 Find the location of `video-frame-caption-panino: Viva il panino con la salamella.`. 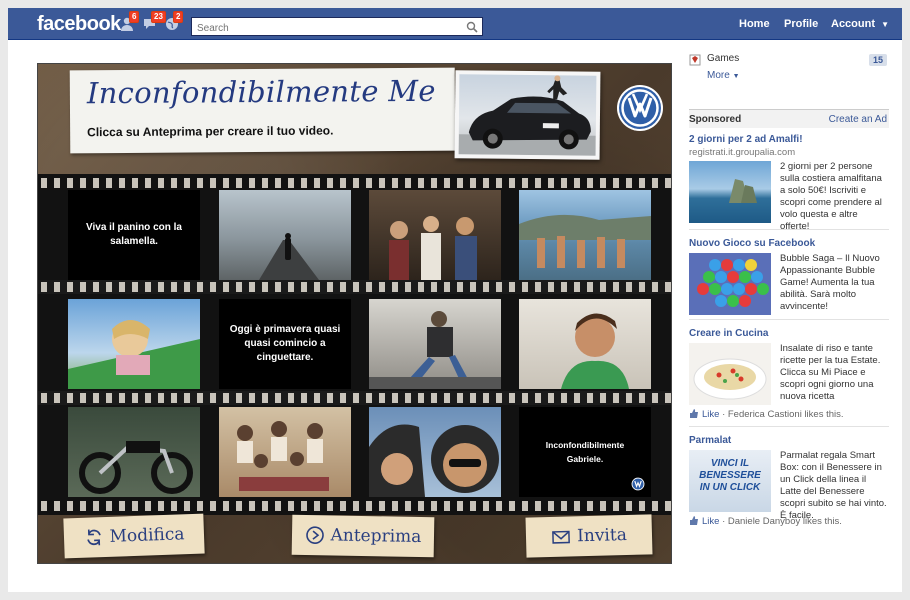

video-frame-caption-panino: Viva il panino con la salamella. is located at coordinates (134, 235).